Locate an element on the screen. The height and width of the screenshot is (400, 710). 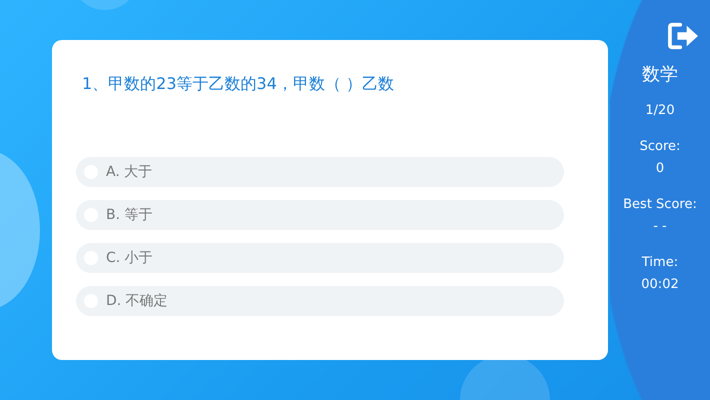
option-label: D. 不确定 is located at coordinates (137, 301).